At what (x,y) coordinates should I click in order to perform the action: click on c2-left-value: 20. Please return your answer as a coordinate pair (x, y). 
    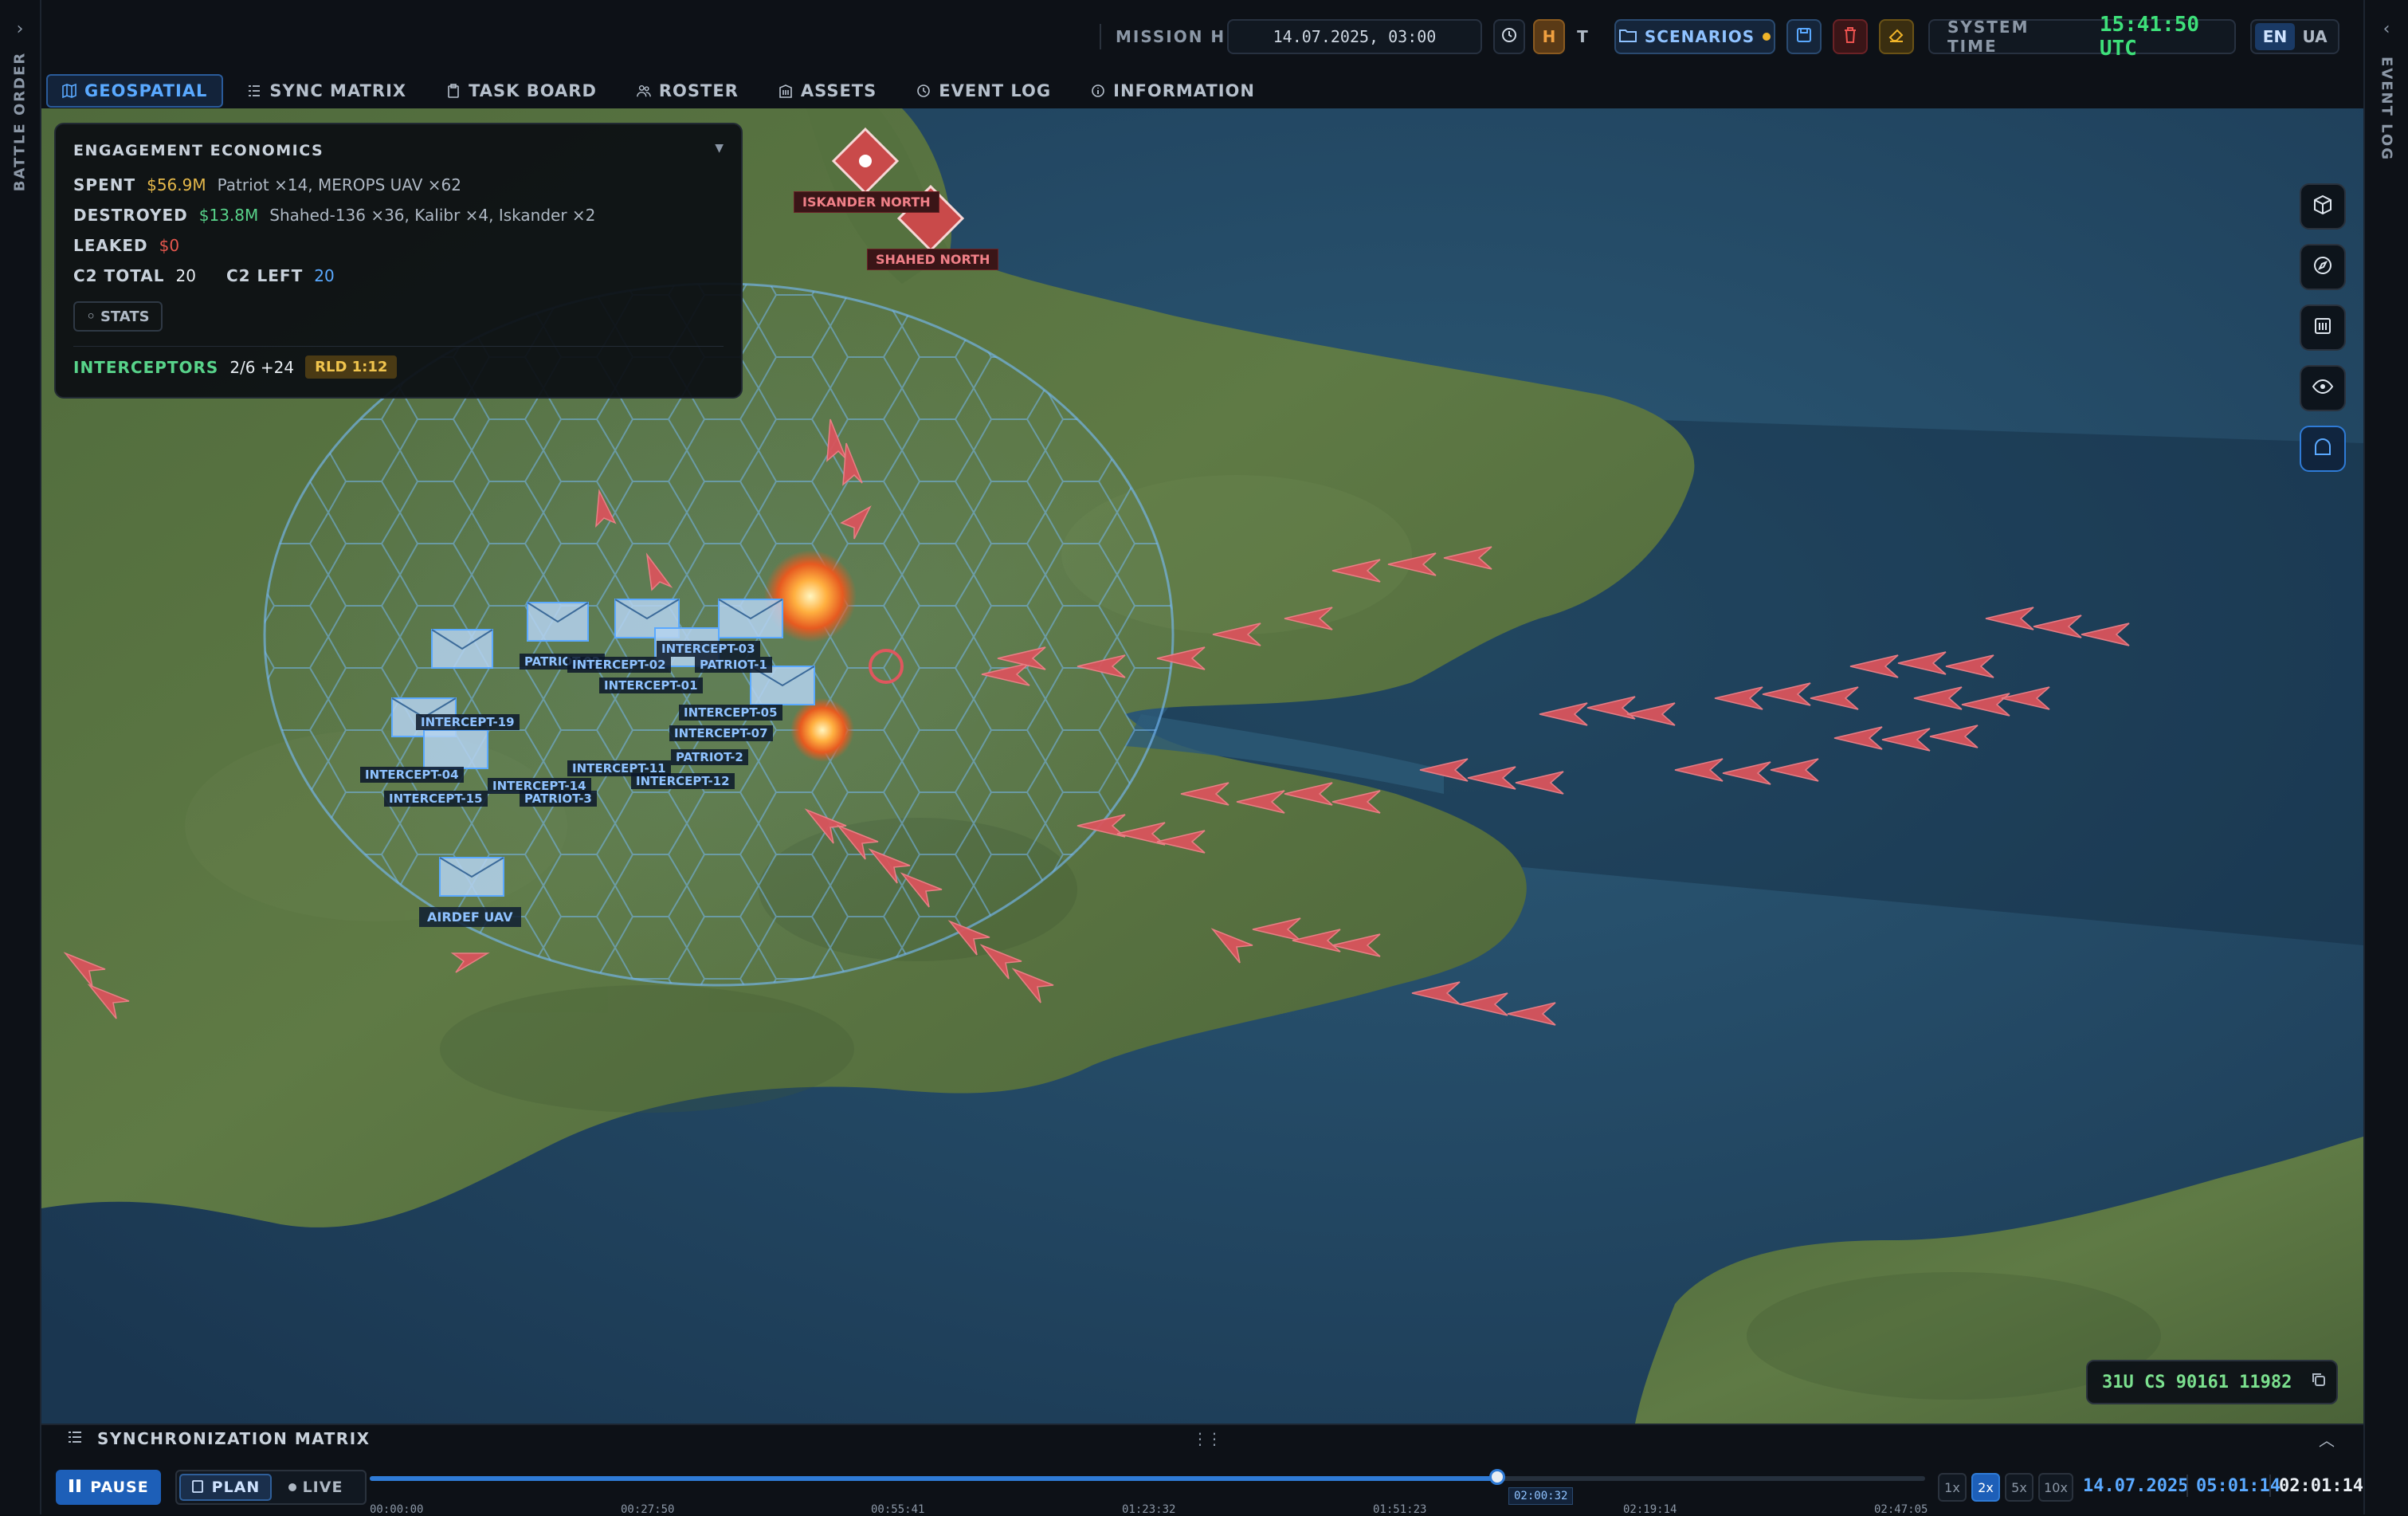
    Looking at the image, I should click on (324, 275).